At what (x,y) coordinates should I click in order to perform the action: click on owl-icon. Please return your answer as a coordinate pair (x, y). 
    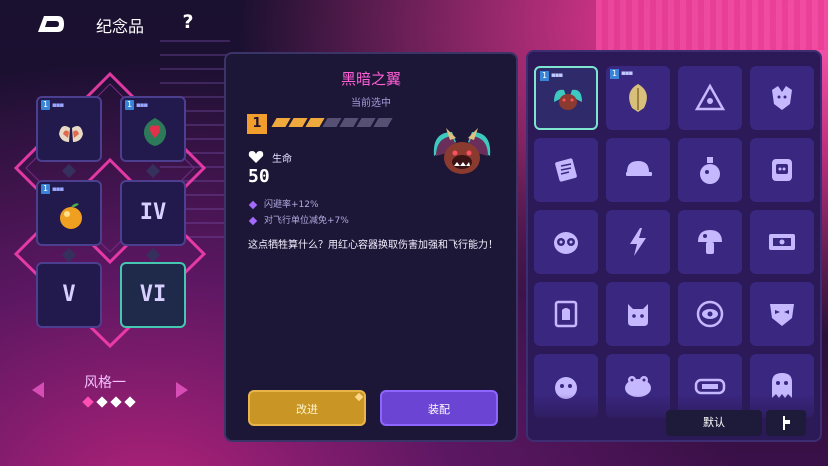
    Looking at the image, I should click on (566, 243).